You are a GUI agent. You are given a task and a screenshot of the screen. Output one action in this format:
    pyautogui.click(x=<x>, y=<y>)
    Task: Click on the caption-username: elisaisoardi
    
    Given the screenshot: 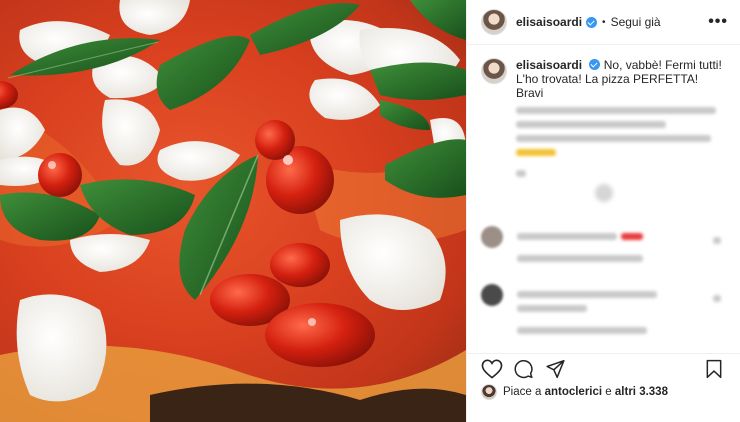 What is the action you would take?
    pyautogui.click(x=549, y=65)
    